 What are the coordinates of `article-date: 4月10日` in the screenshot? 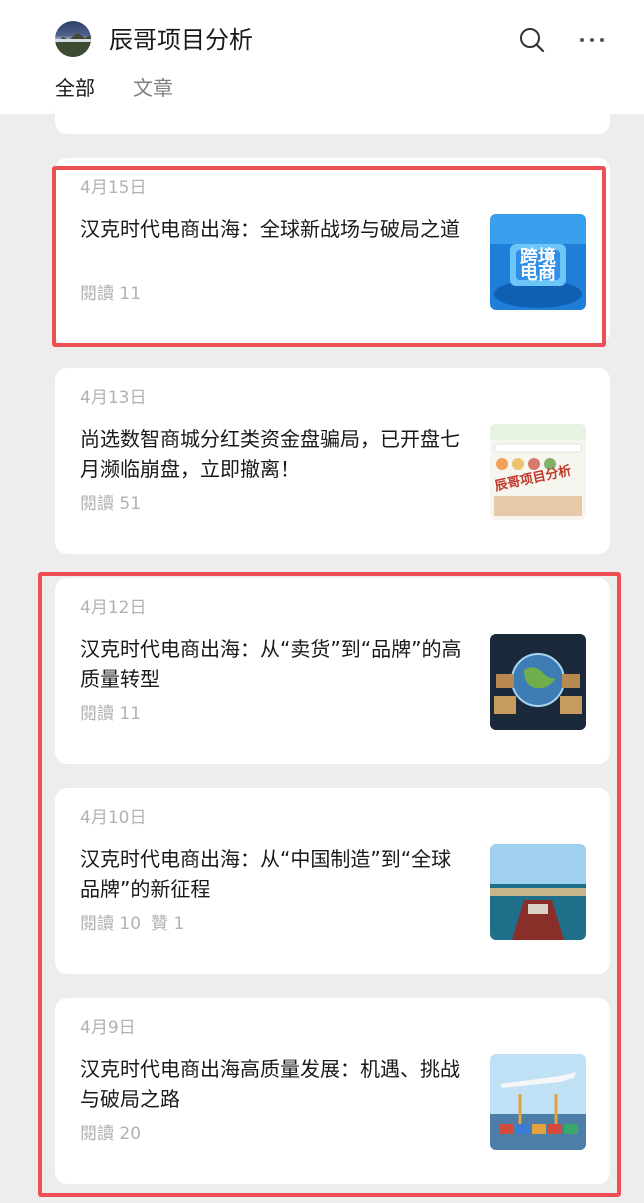 It's located at (113, 818).